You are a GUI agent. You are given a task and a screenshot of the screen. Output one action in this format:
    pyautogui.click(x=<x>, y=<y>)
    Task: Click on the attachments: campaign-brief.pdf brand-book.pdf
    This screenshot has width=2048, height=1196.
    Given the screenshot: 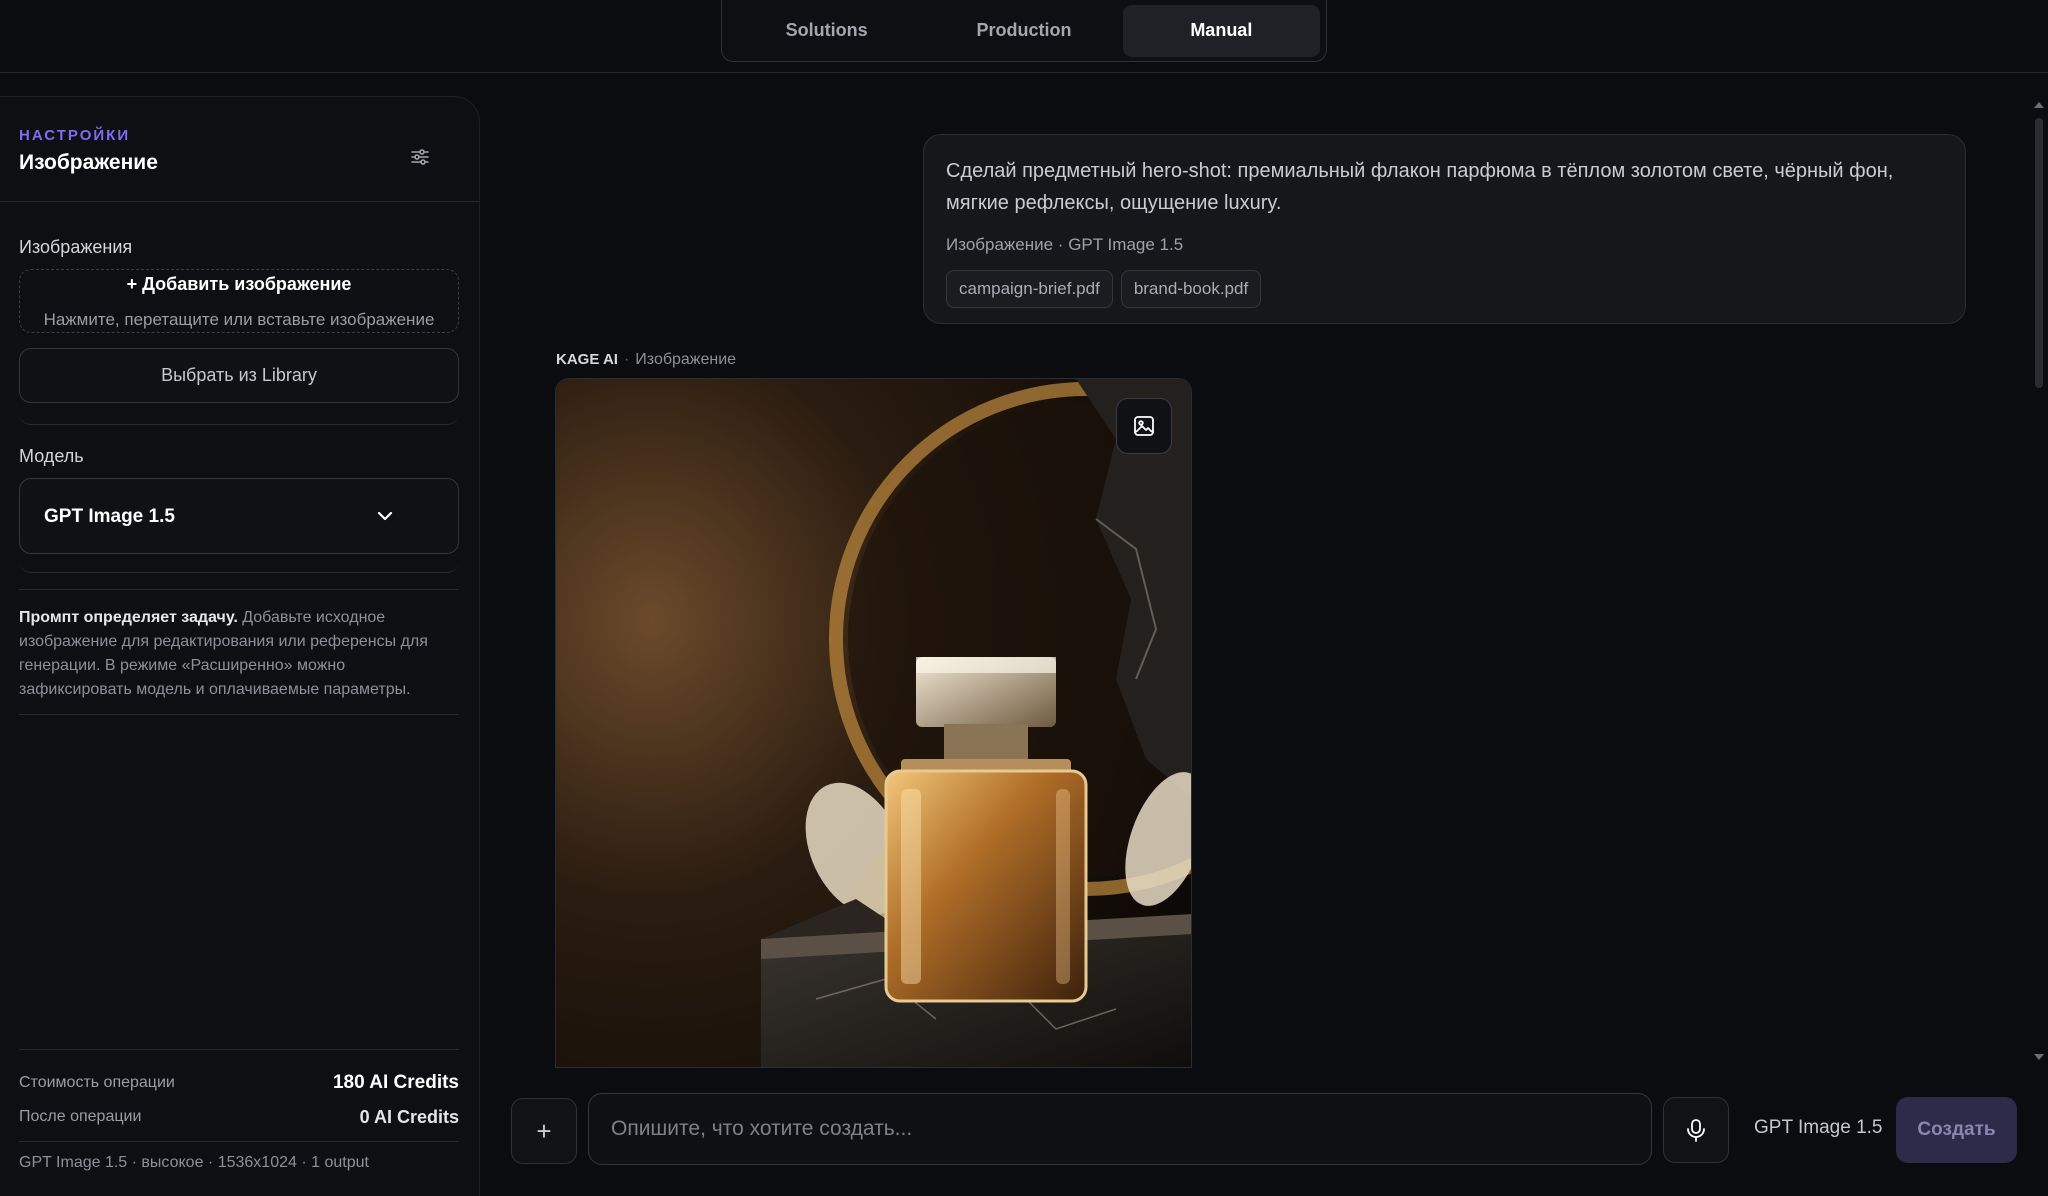 What is the action you would take?
    pyautogui.click(x=1104, y=289)
    